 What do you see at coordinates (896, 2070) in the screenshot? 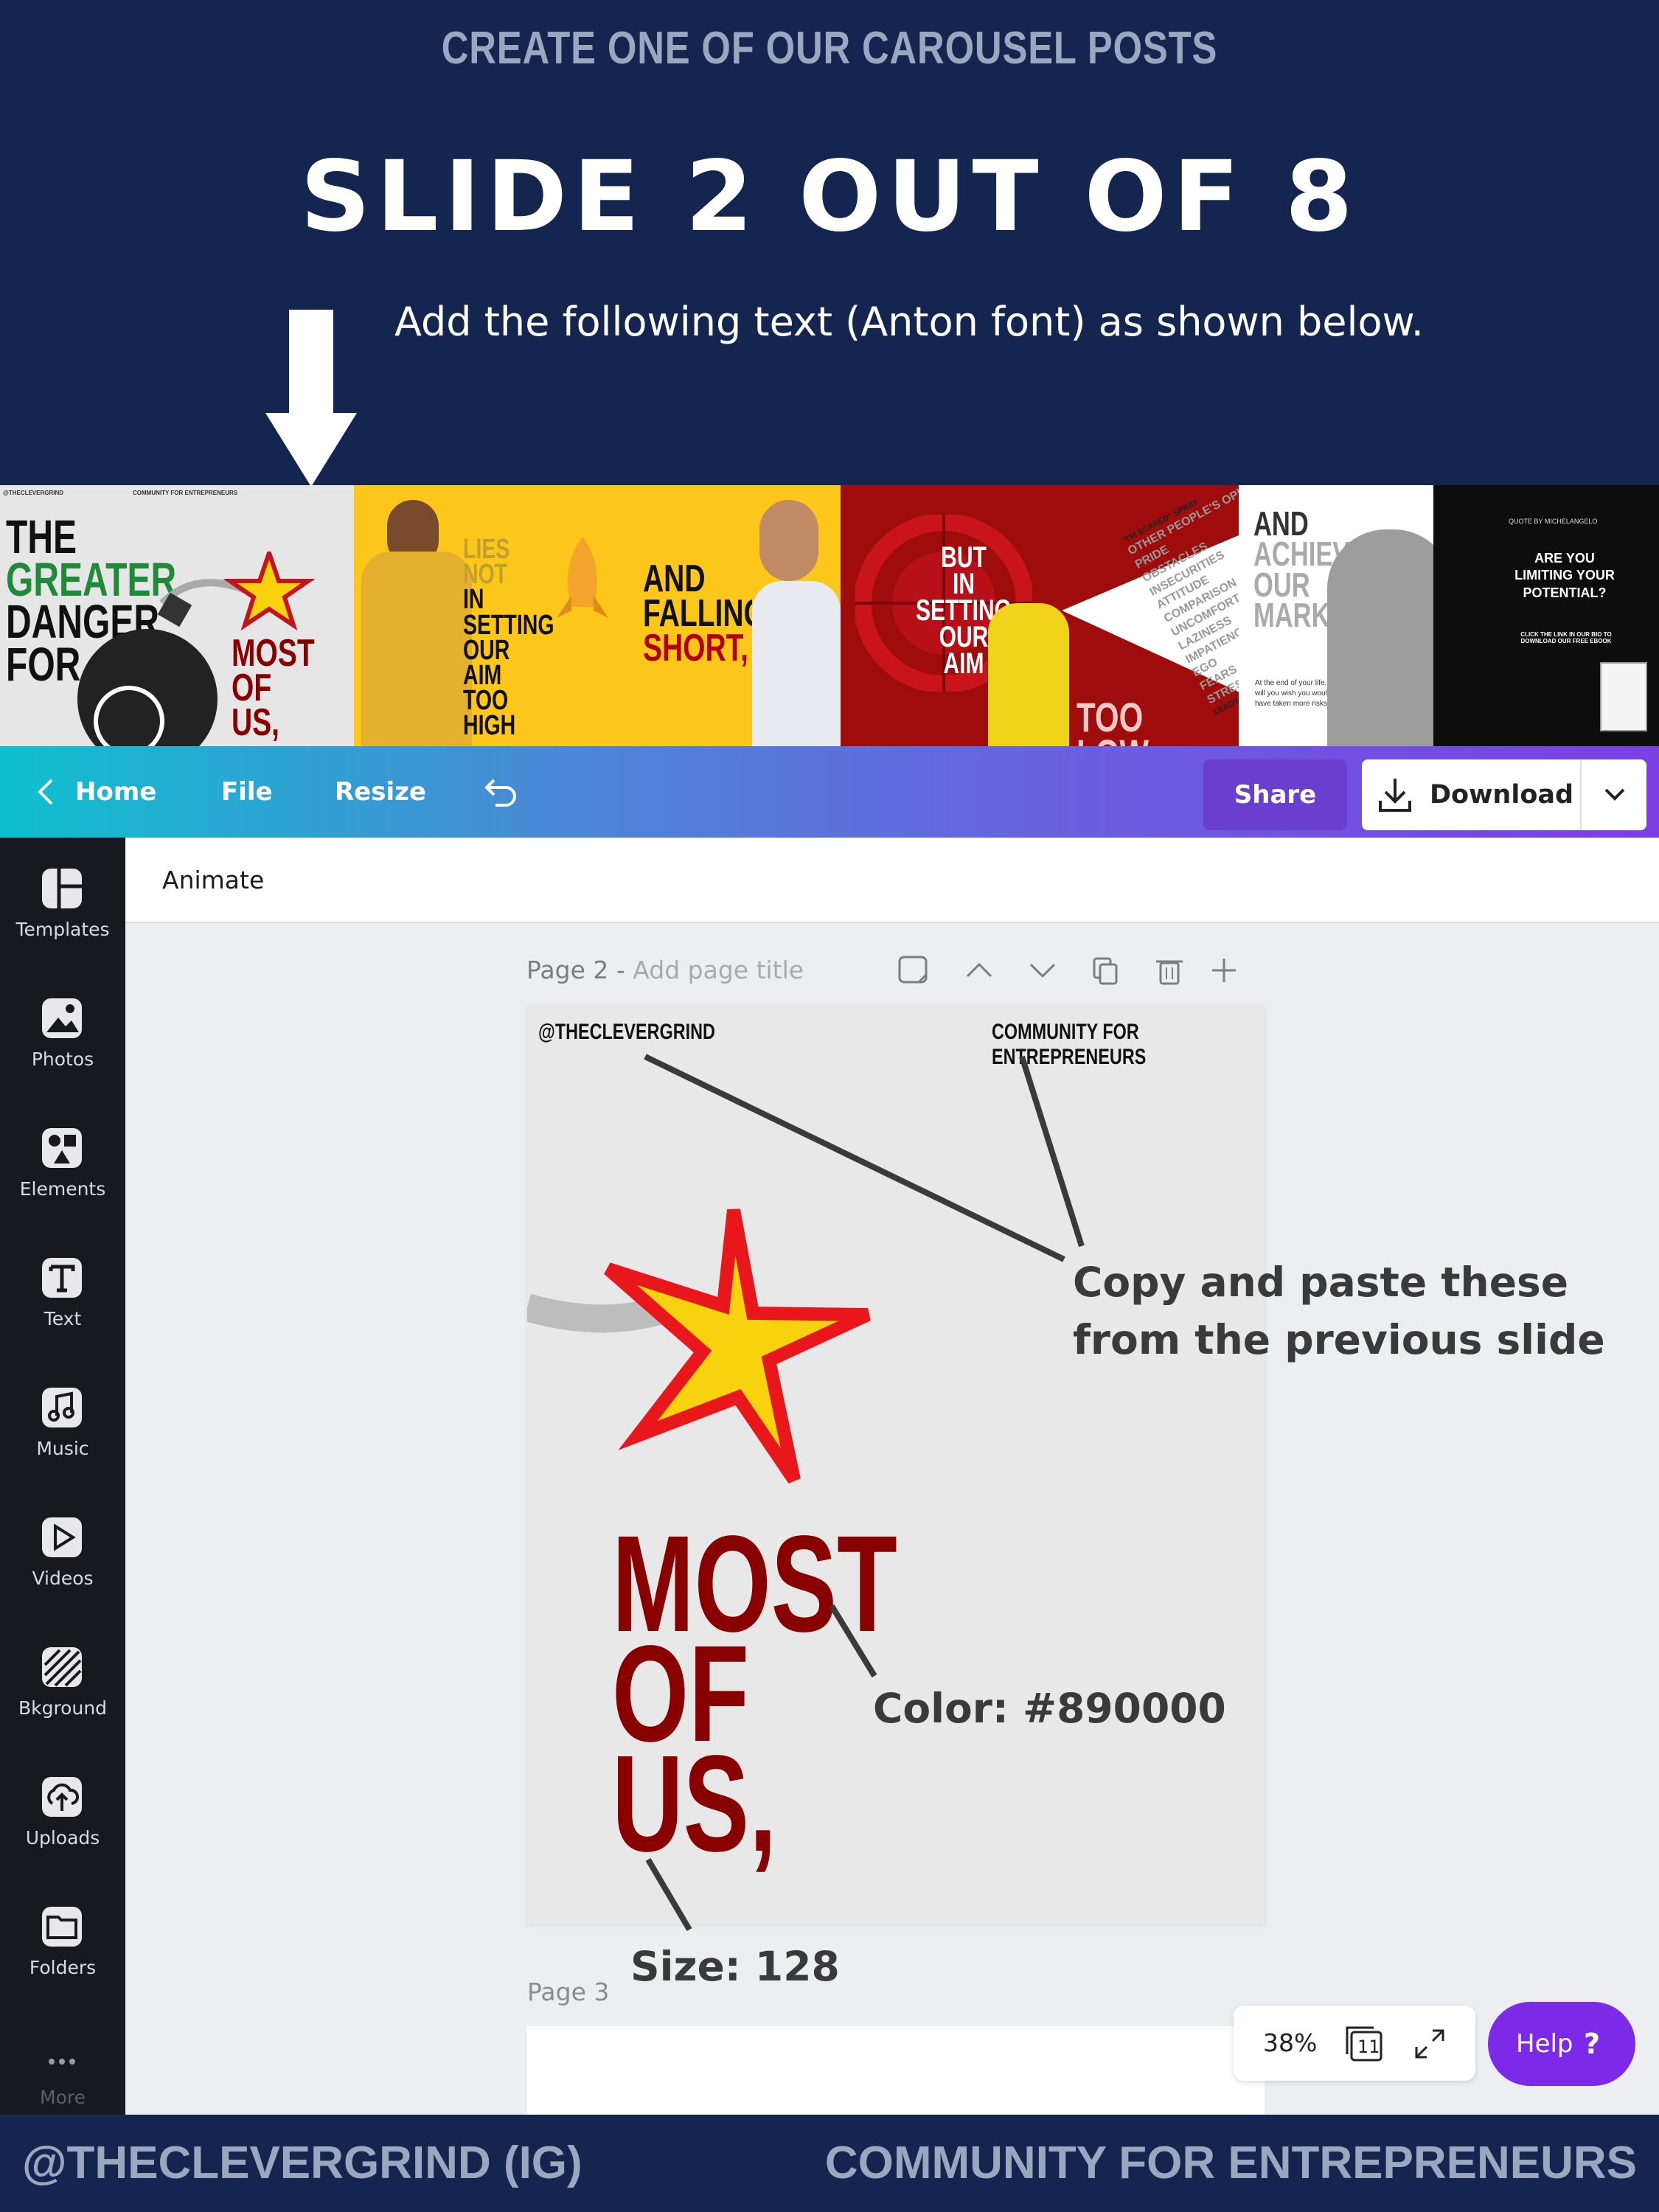
I see `page-3-canvas` at bounding box center [896, 2070].